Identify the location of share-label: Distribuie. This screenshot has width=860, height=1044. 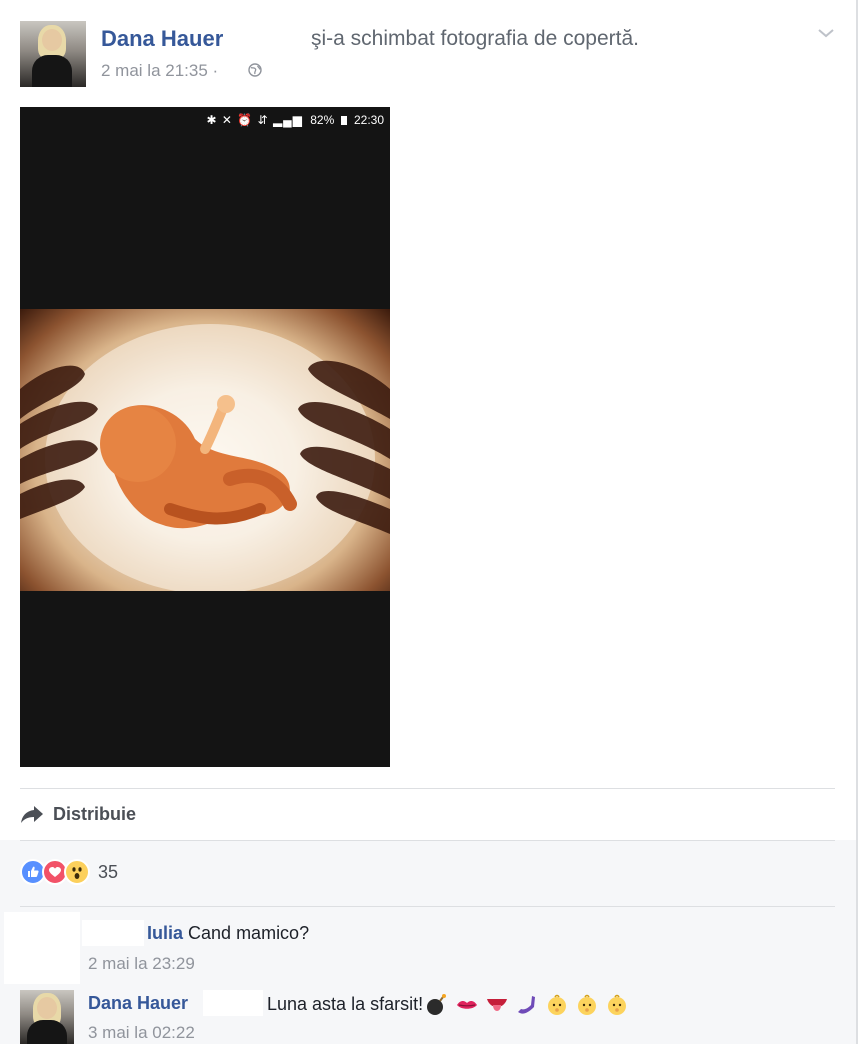
(95, 813).